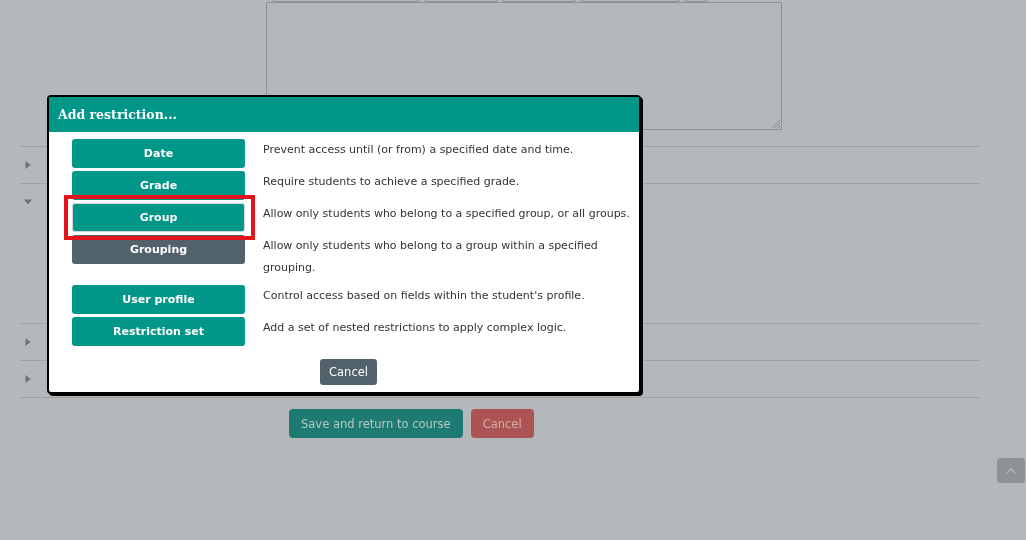 This screenshot has width=1026, height=540. What do you see at coordinates (424, 296) in the screenshot?
I see `option-description: Control access based on fields within the student's profile.` at bounding box center [424, 296].